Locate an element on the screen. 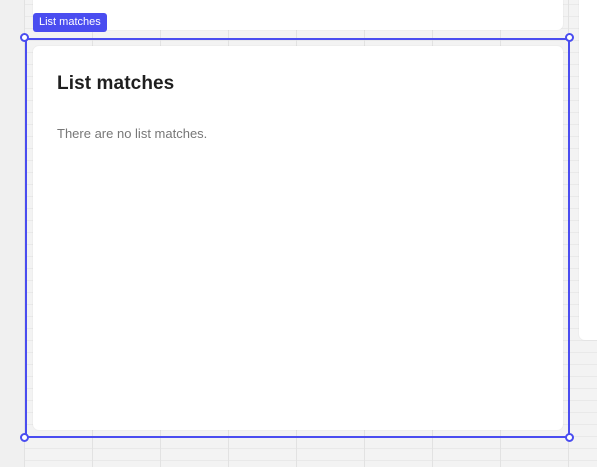 The image size is (597, 467). widget-title: List matches is located at coordinates (116, 83).